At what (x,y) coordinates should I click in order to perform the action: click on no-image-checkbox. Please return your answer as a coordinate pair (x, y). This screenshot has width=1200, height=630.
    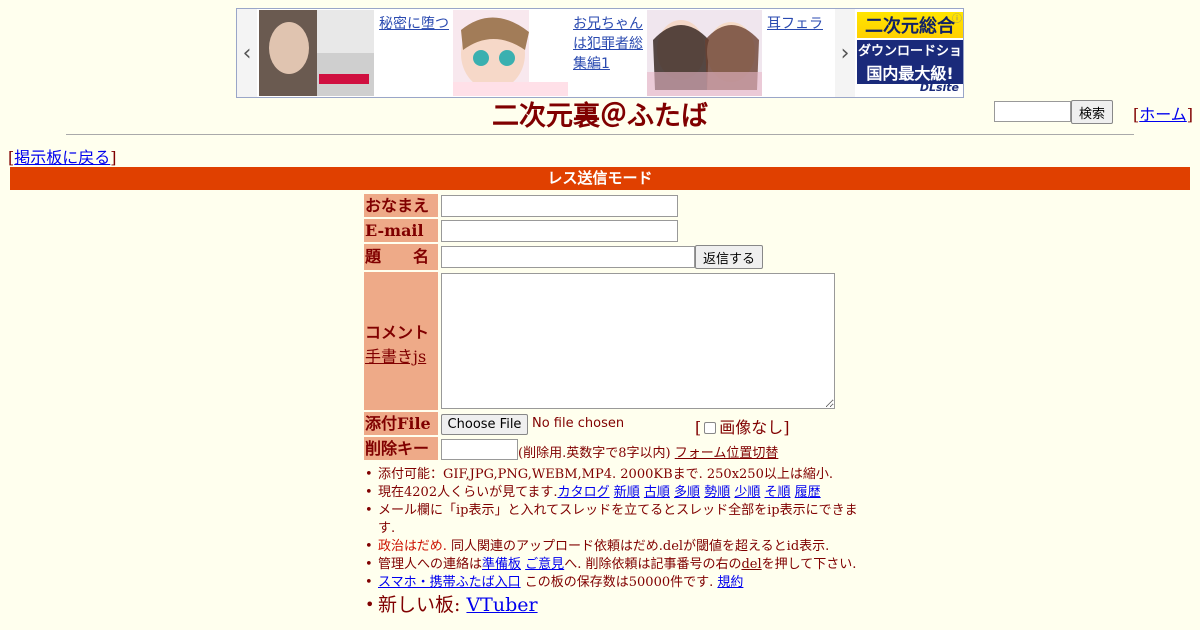
    Looking at the image, I should click on (710, 428).